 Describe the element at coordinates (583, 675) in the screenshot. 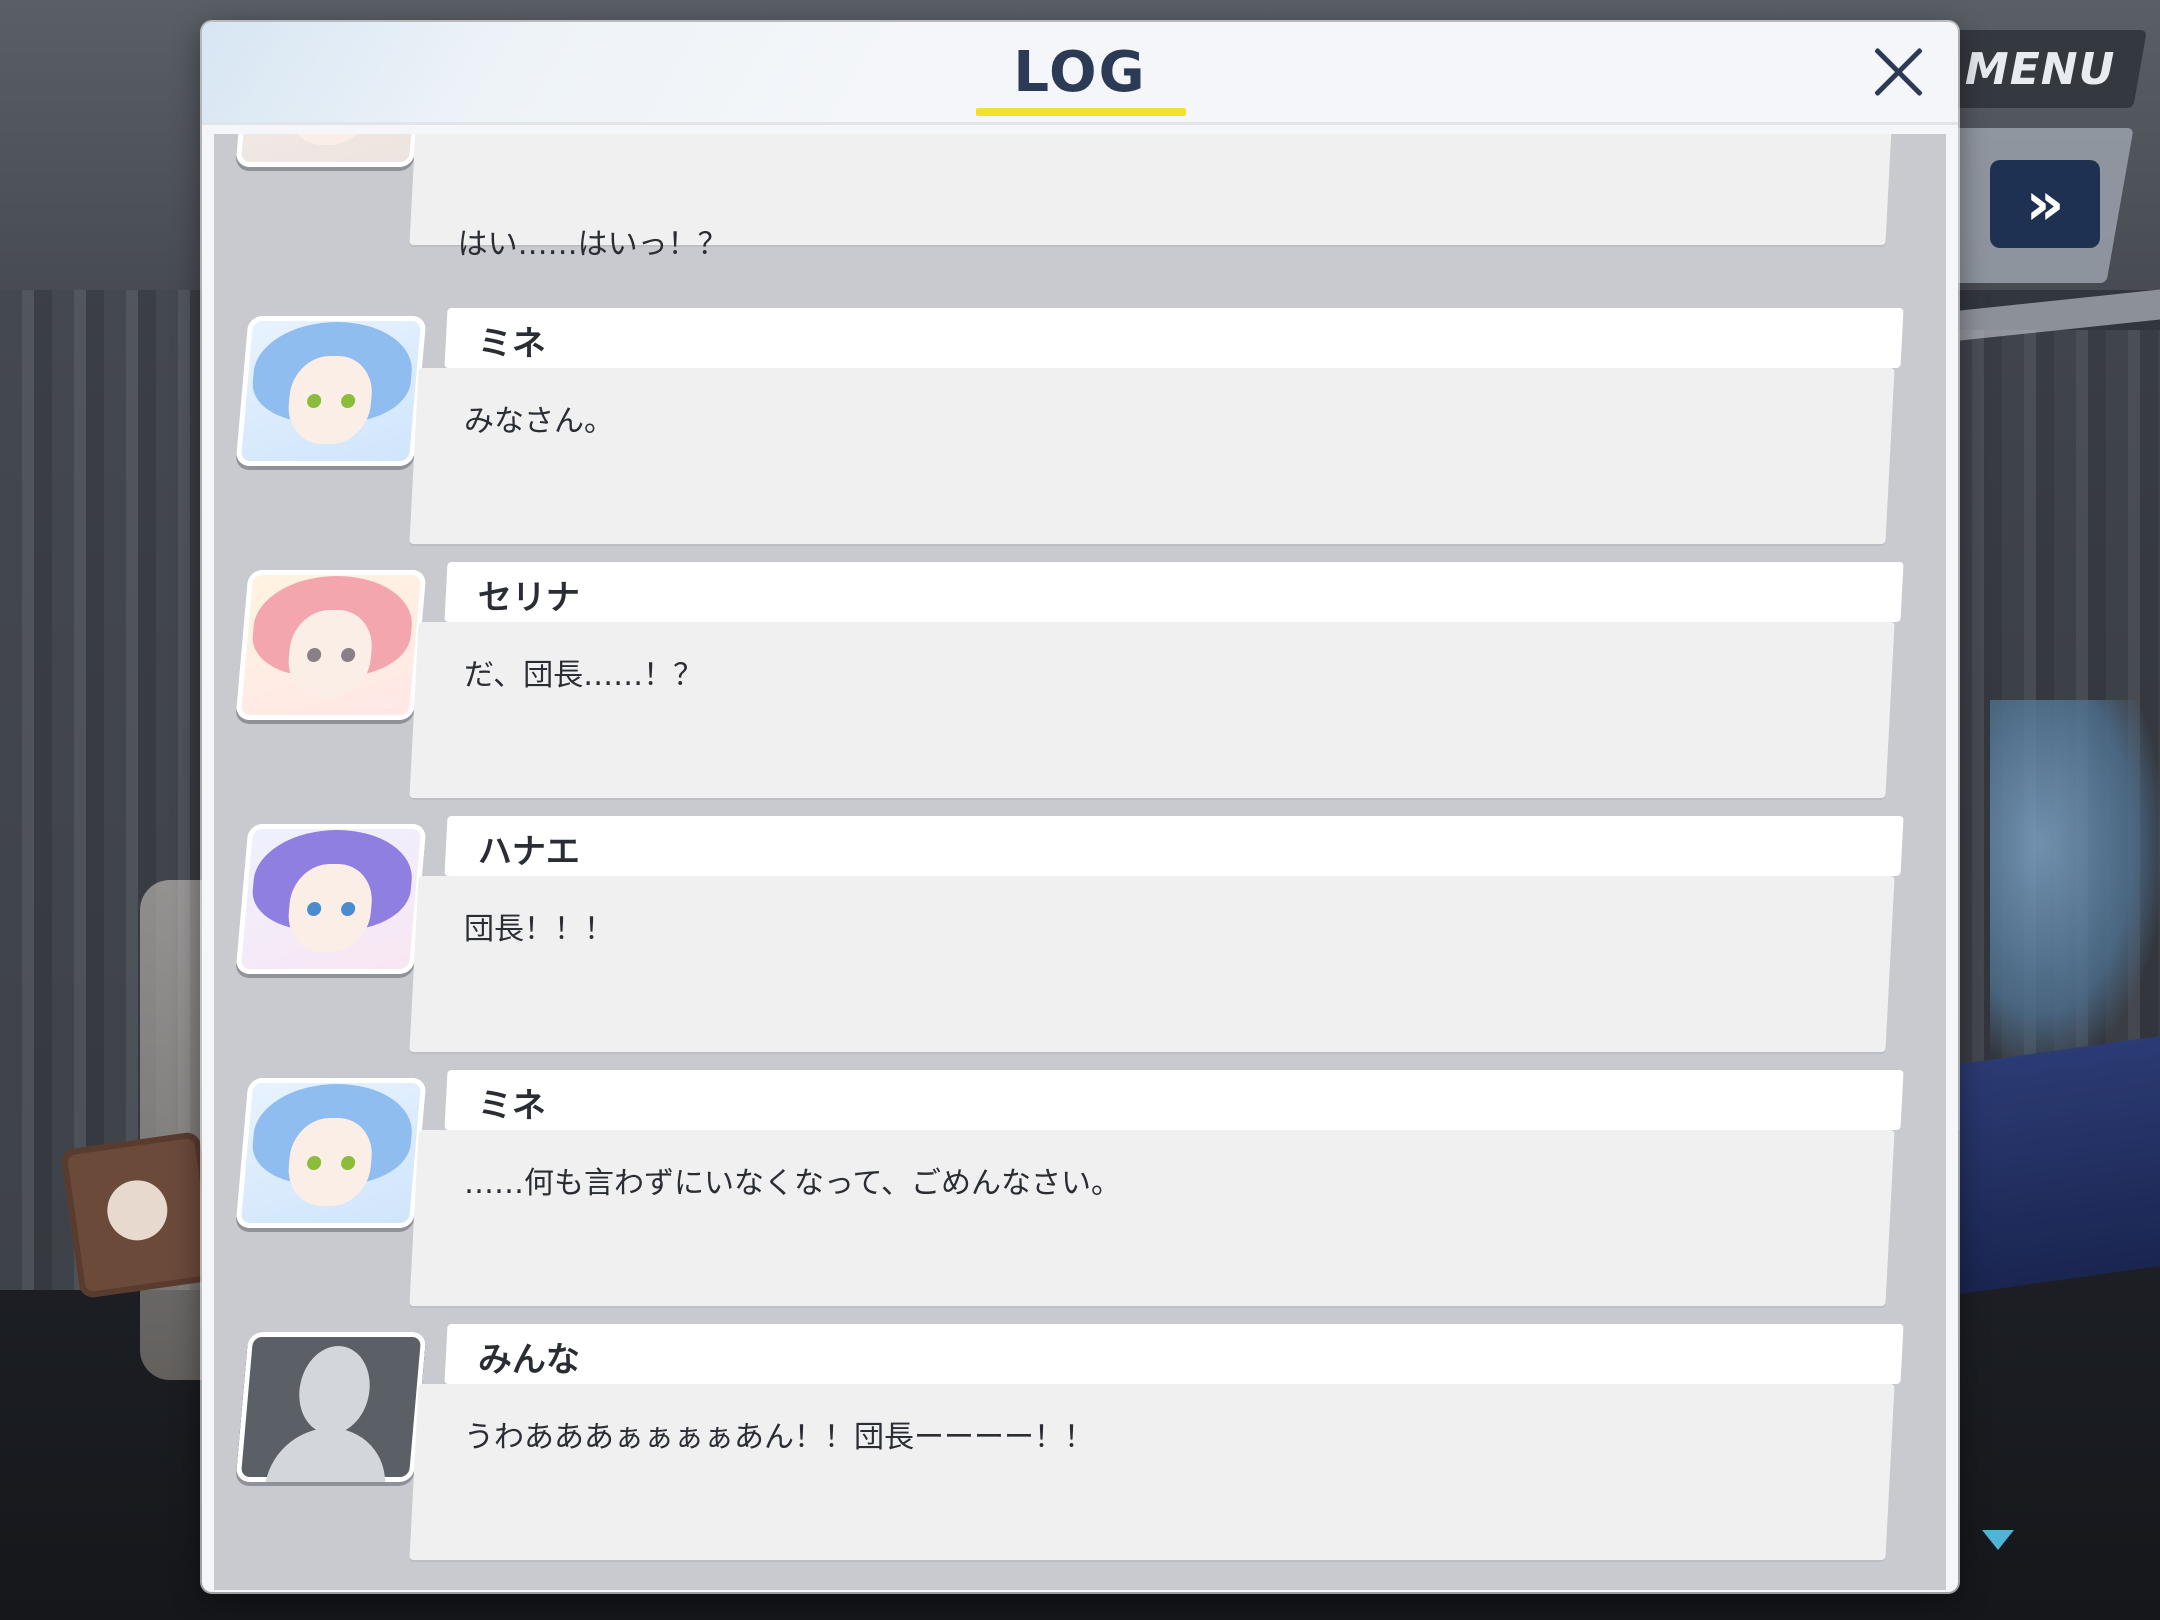

I see `message-text: だ、団長……！？` at that location.